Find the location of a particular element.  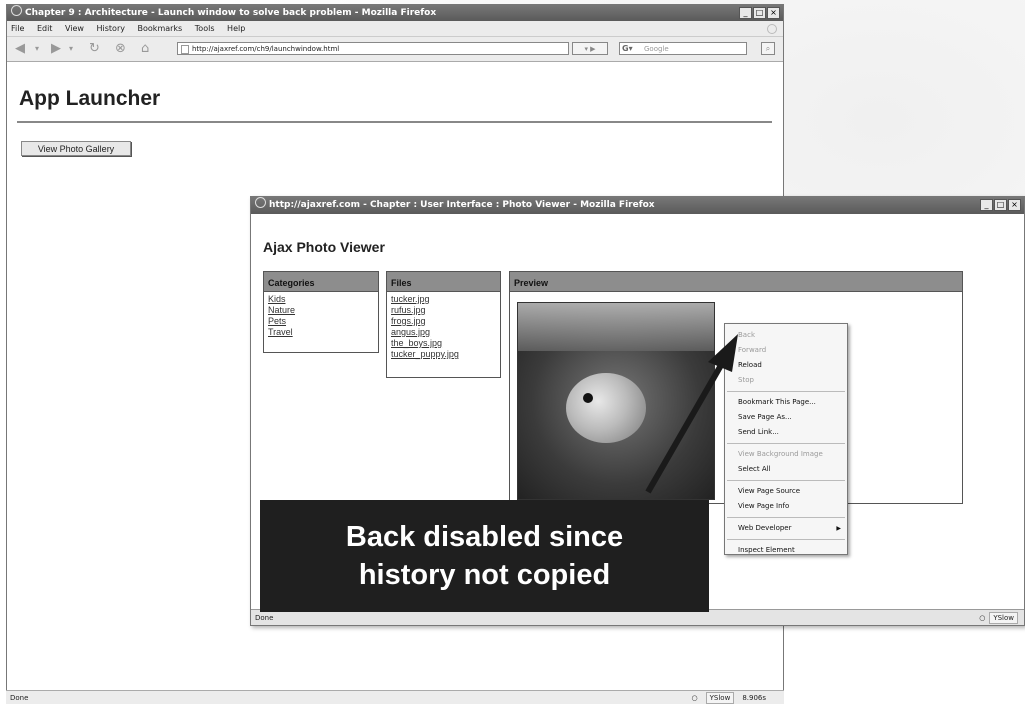

arrow-shaft is located at coordinates (686, 426).